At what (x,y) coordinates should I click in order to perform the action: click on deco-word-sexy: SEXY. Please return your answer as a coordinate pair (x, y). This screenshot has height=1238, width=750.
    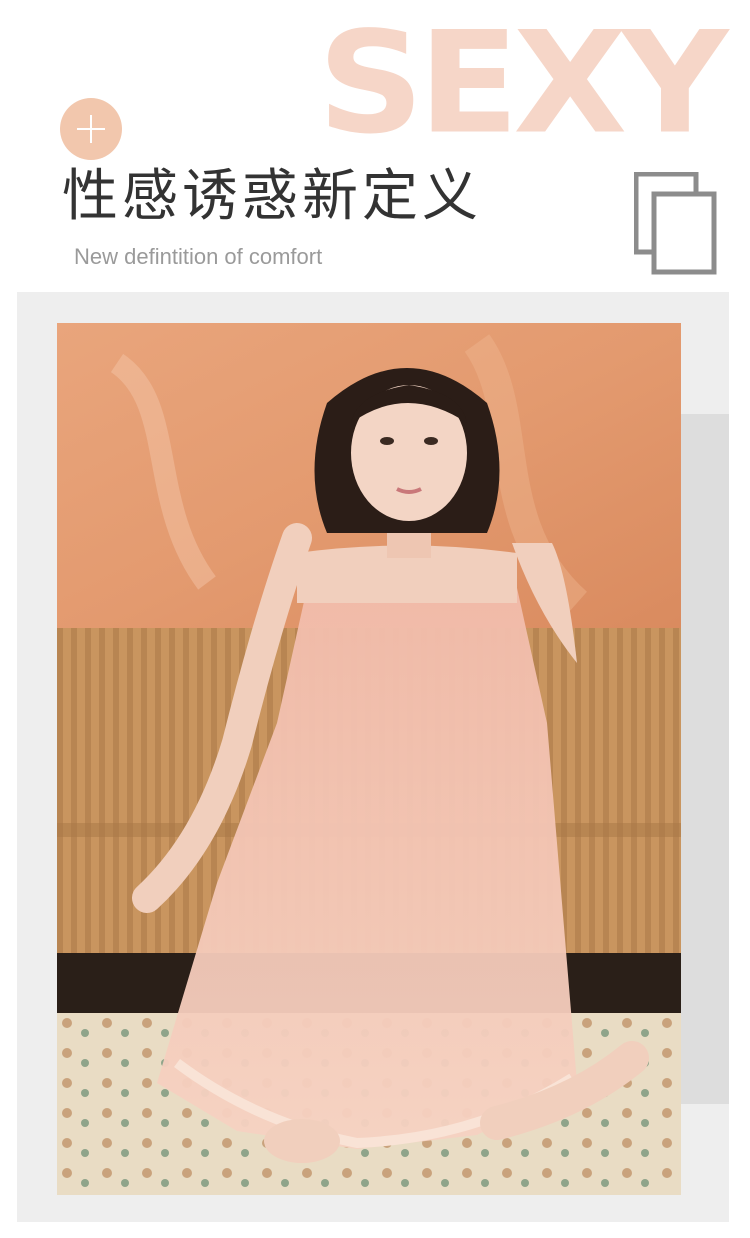
    Looking at the image, I should click on (523, 83).